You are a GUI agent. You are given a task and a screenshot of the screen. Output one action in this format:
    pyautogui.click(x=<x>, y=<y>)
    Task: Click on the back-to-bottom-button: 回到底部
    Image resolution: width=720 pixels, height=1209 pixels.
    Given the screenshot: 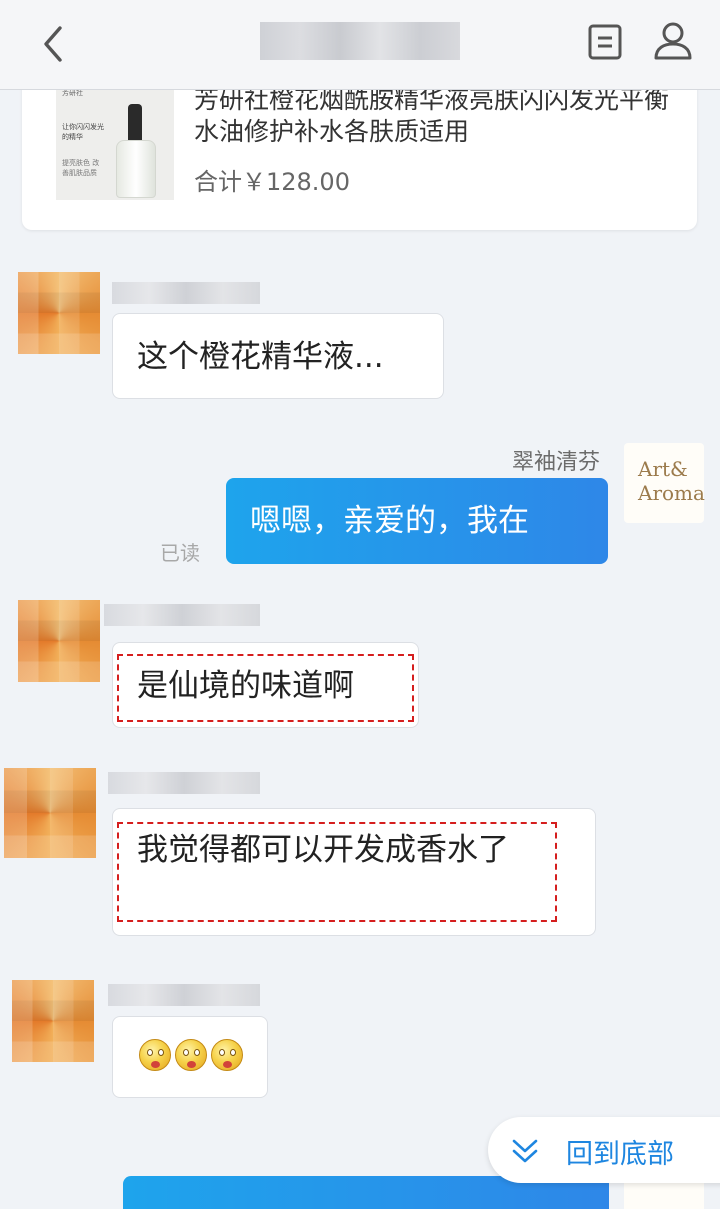 What is the action you would take?
    pyautogui.click(x=604, y=1150)
    